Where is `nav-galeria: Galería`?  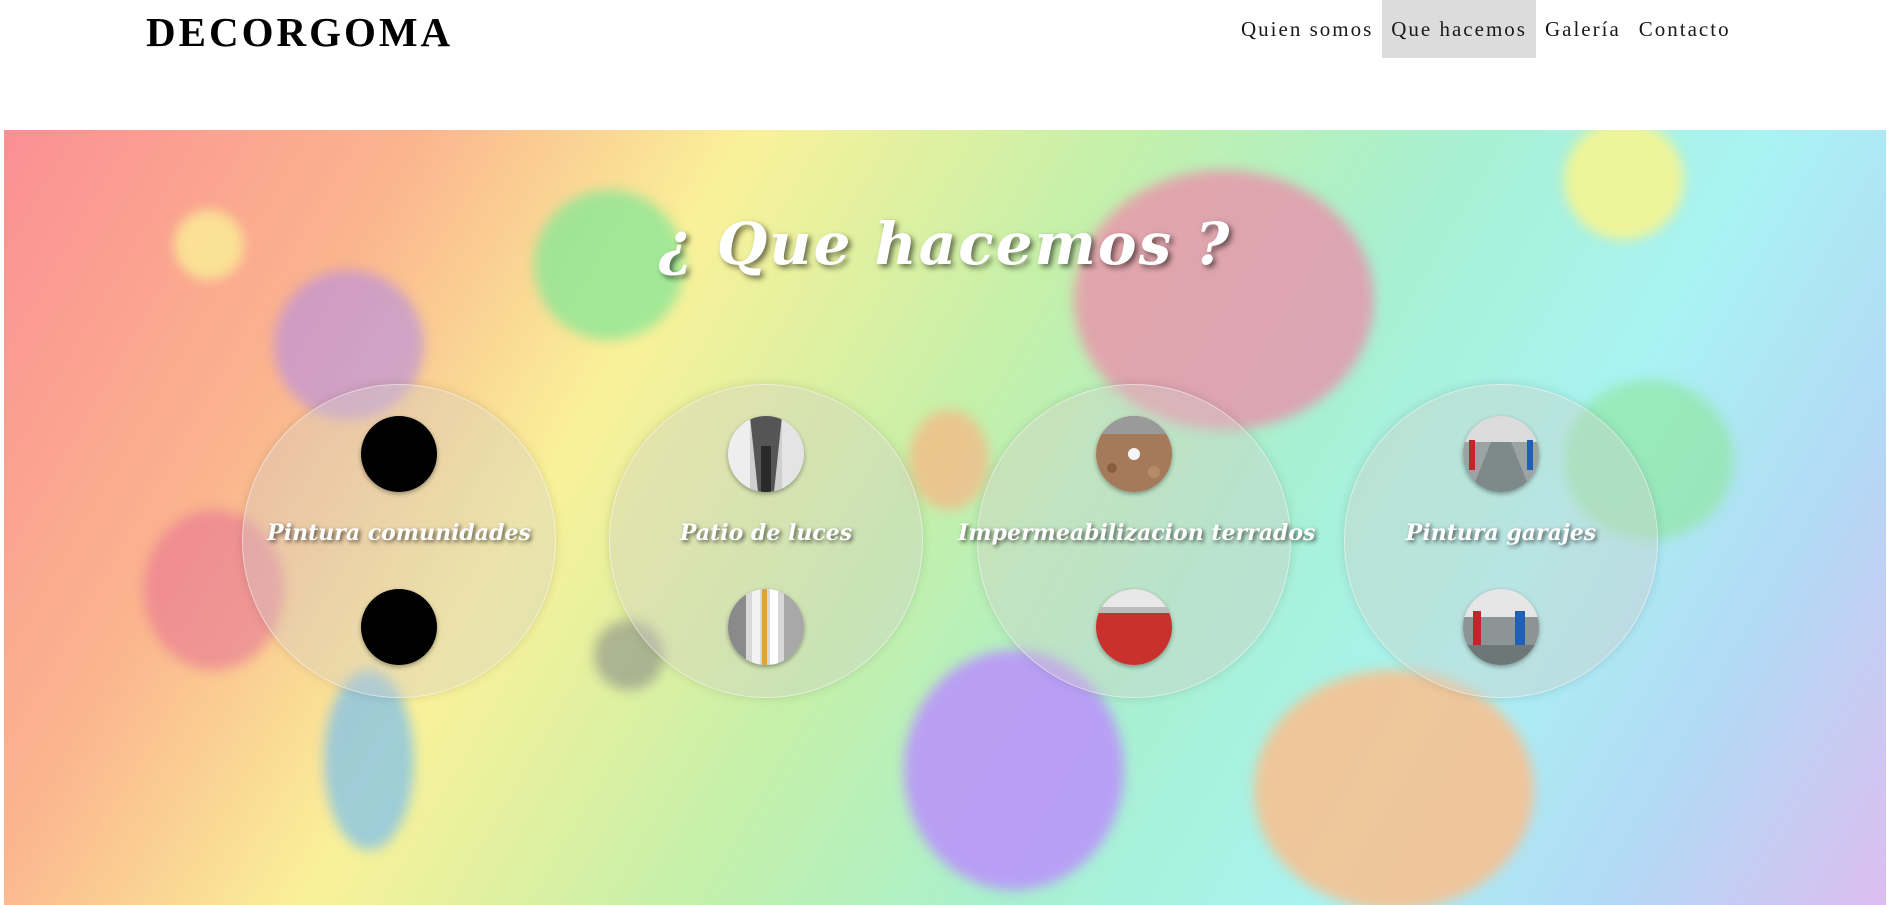
nav-galeria: Galería is located at coordinates (1583, 29).